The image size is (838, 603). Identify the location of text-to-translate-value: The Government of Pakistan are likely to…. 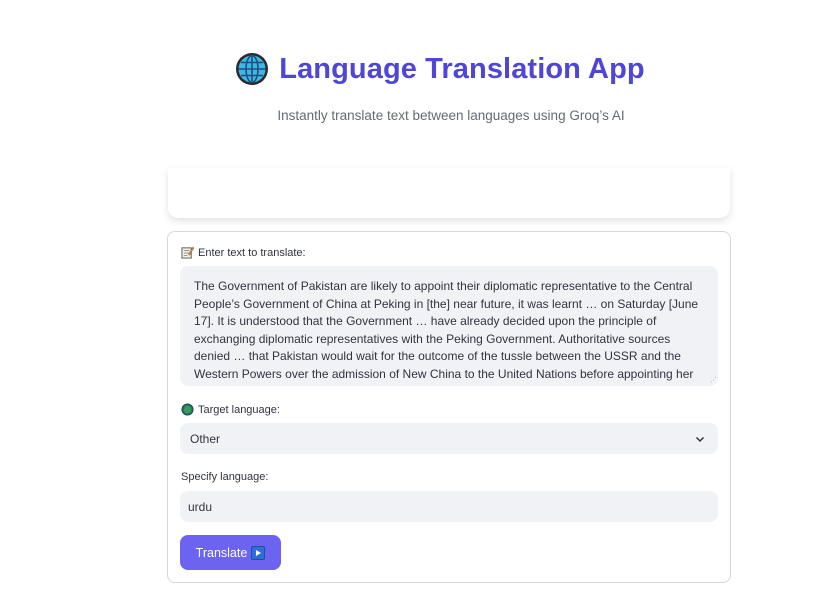
(446, 330).